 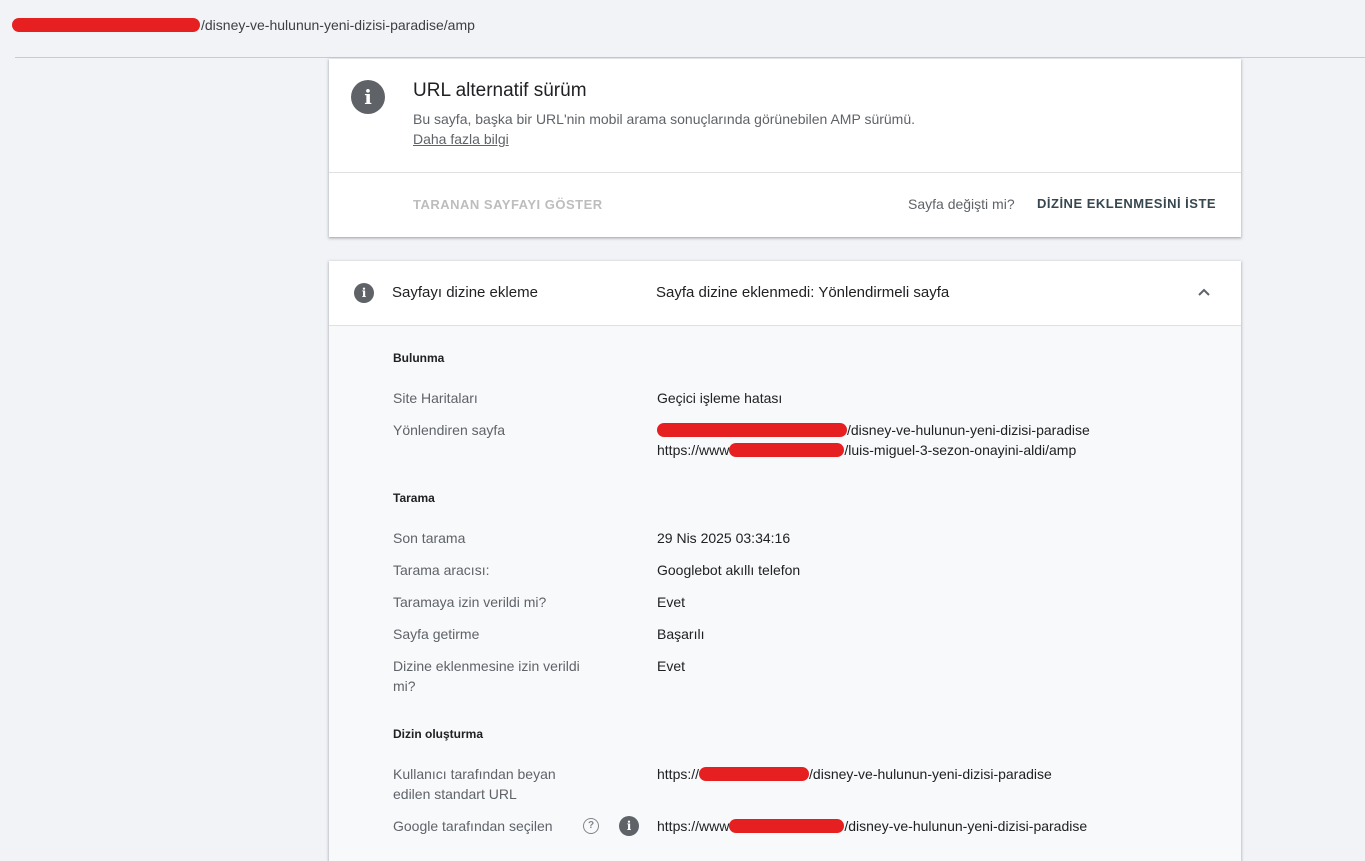 What do you see at coordinates (591, 826) in the screenshot?
I see `help-icon: ?` at bounding box center [591, 826].